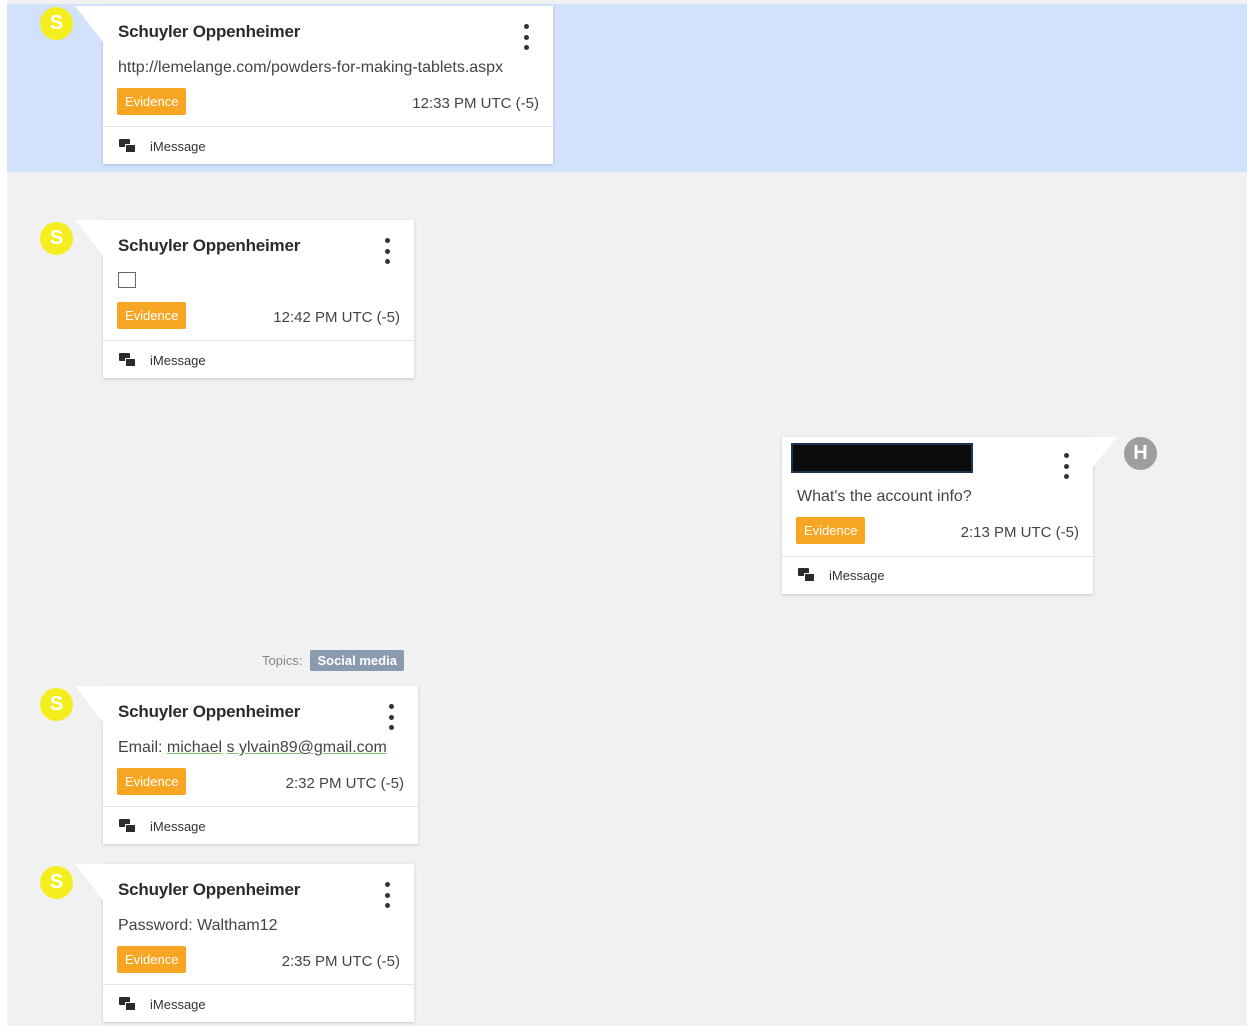  Describe the element at coordinates (344, 783) in the screenshot. I see `message-timestamp: 2:32 PM UTC (-5)` at that location.